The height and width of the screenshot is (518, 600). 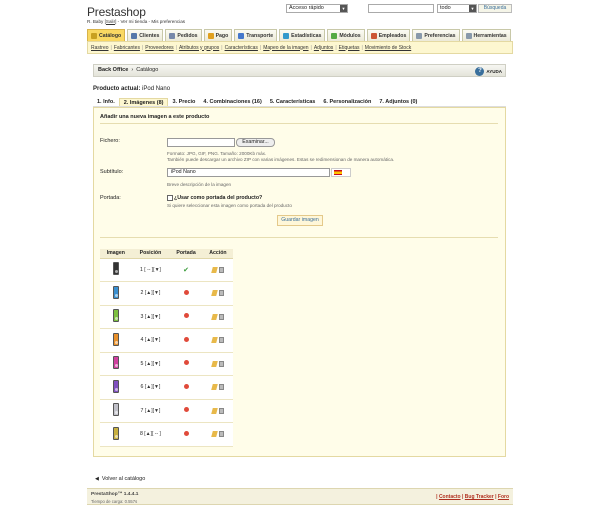 What do you see at coordinates (155, 117) in the screenshot?
I see `form-title: Añadir una nueva imagen a este producto` at bounding box center [155, 117].